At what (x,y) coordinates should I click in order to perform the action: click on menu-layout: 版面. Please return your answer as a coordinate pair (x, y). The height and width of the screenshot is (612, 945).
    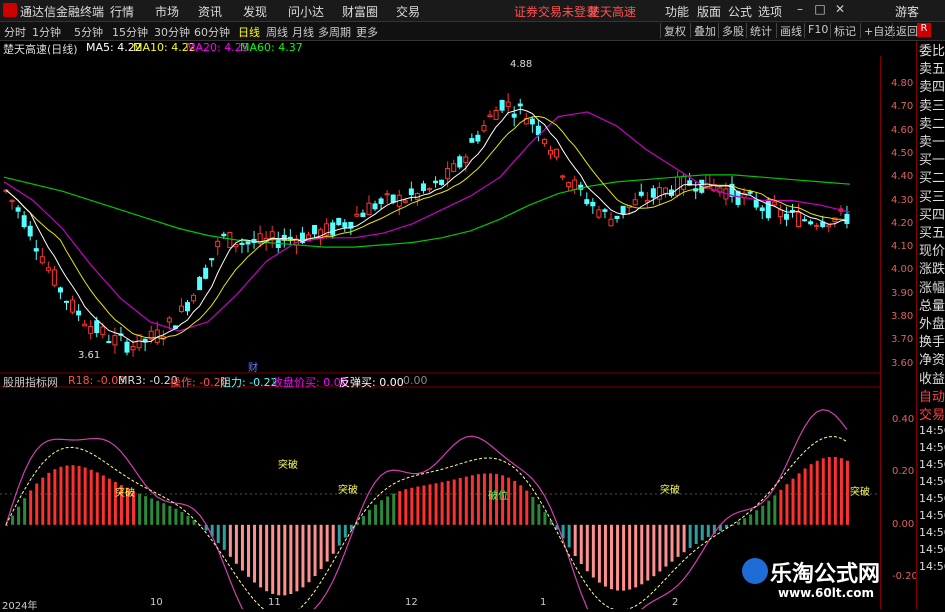
    Looking at the image, I should click on (709, 11).